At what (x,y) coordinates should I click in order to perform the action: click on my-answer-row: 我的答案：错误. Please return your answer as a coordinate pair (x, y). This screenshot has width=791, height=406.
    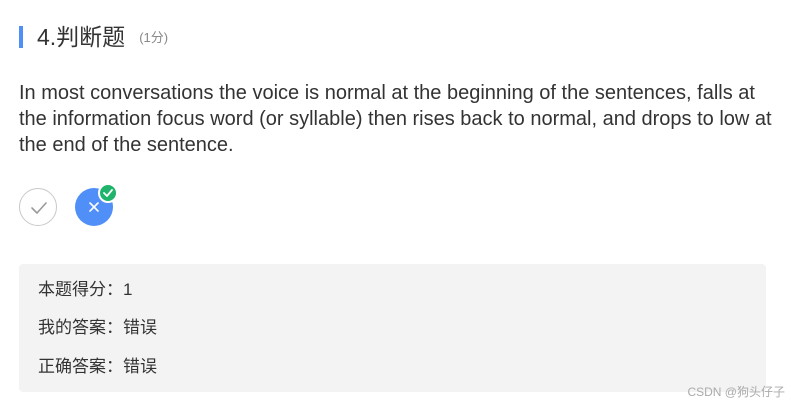
    Looking at the image, I should click on (97, 328).